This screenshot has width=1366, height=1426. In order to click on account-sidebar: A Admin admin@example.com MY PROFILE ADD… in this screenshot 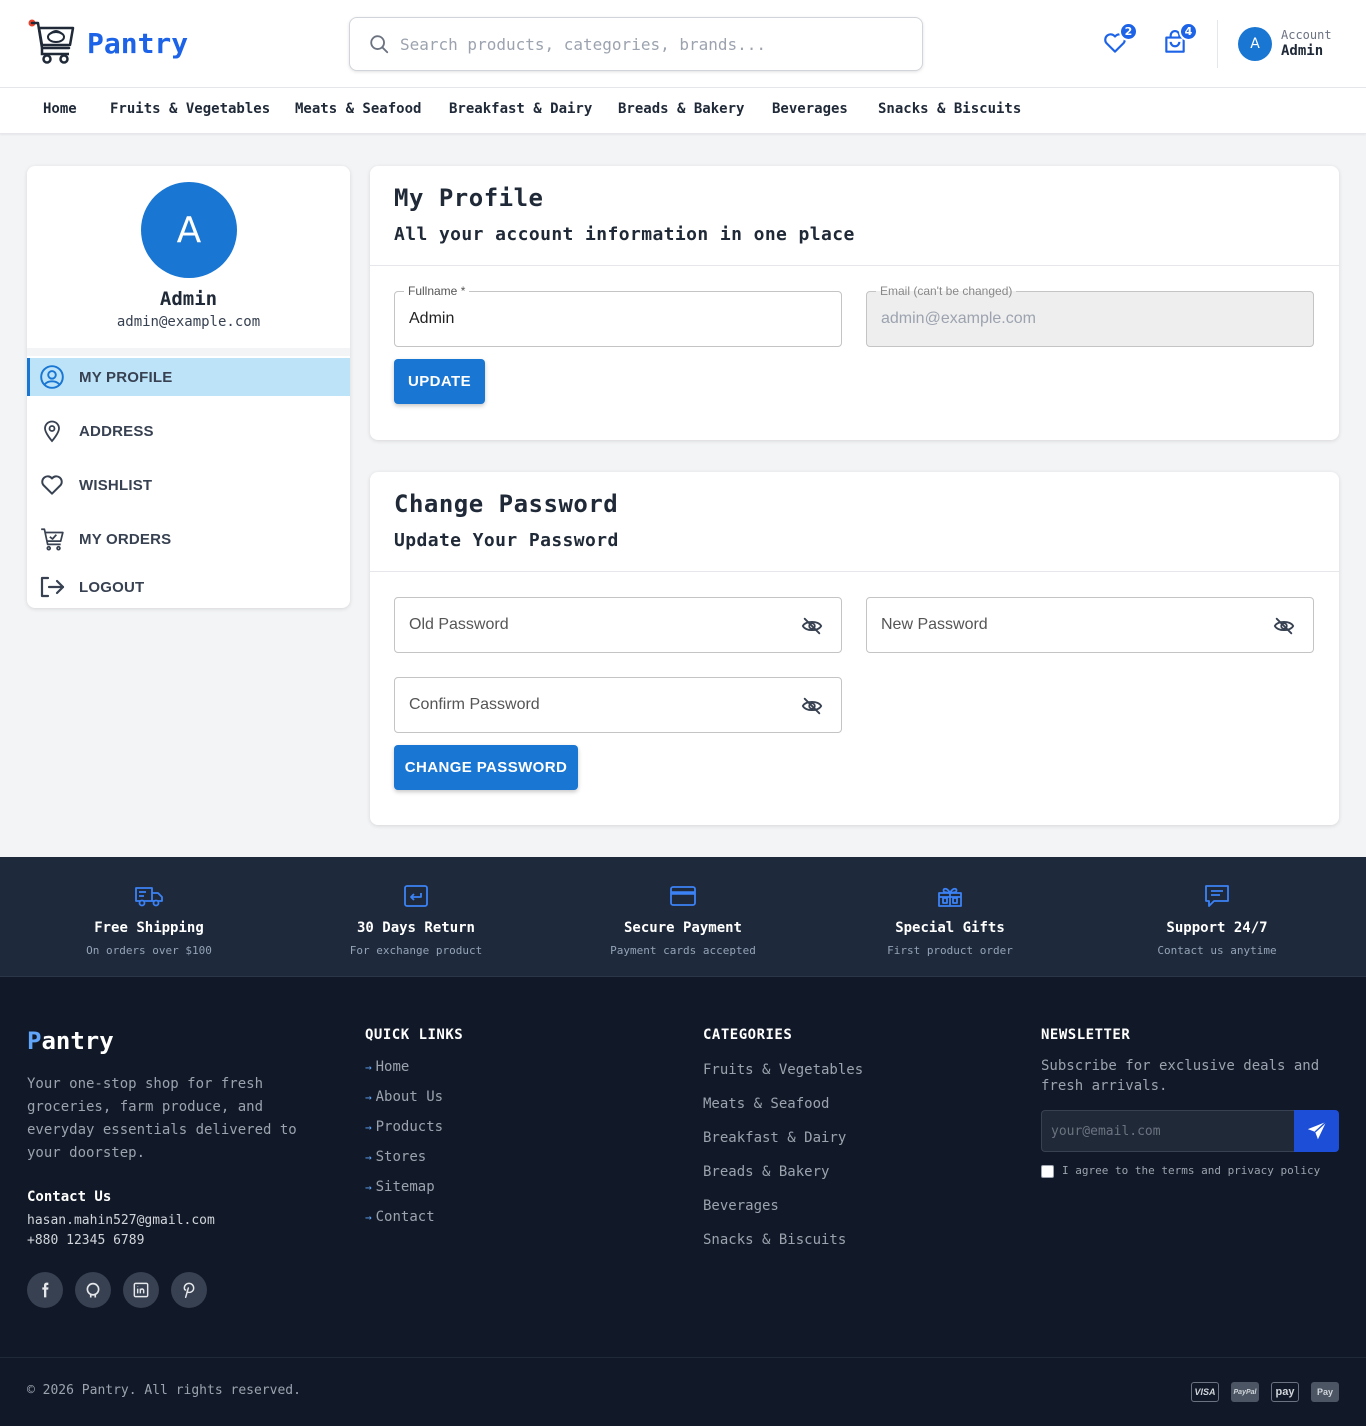, I will do `click(188, 387)`.